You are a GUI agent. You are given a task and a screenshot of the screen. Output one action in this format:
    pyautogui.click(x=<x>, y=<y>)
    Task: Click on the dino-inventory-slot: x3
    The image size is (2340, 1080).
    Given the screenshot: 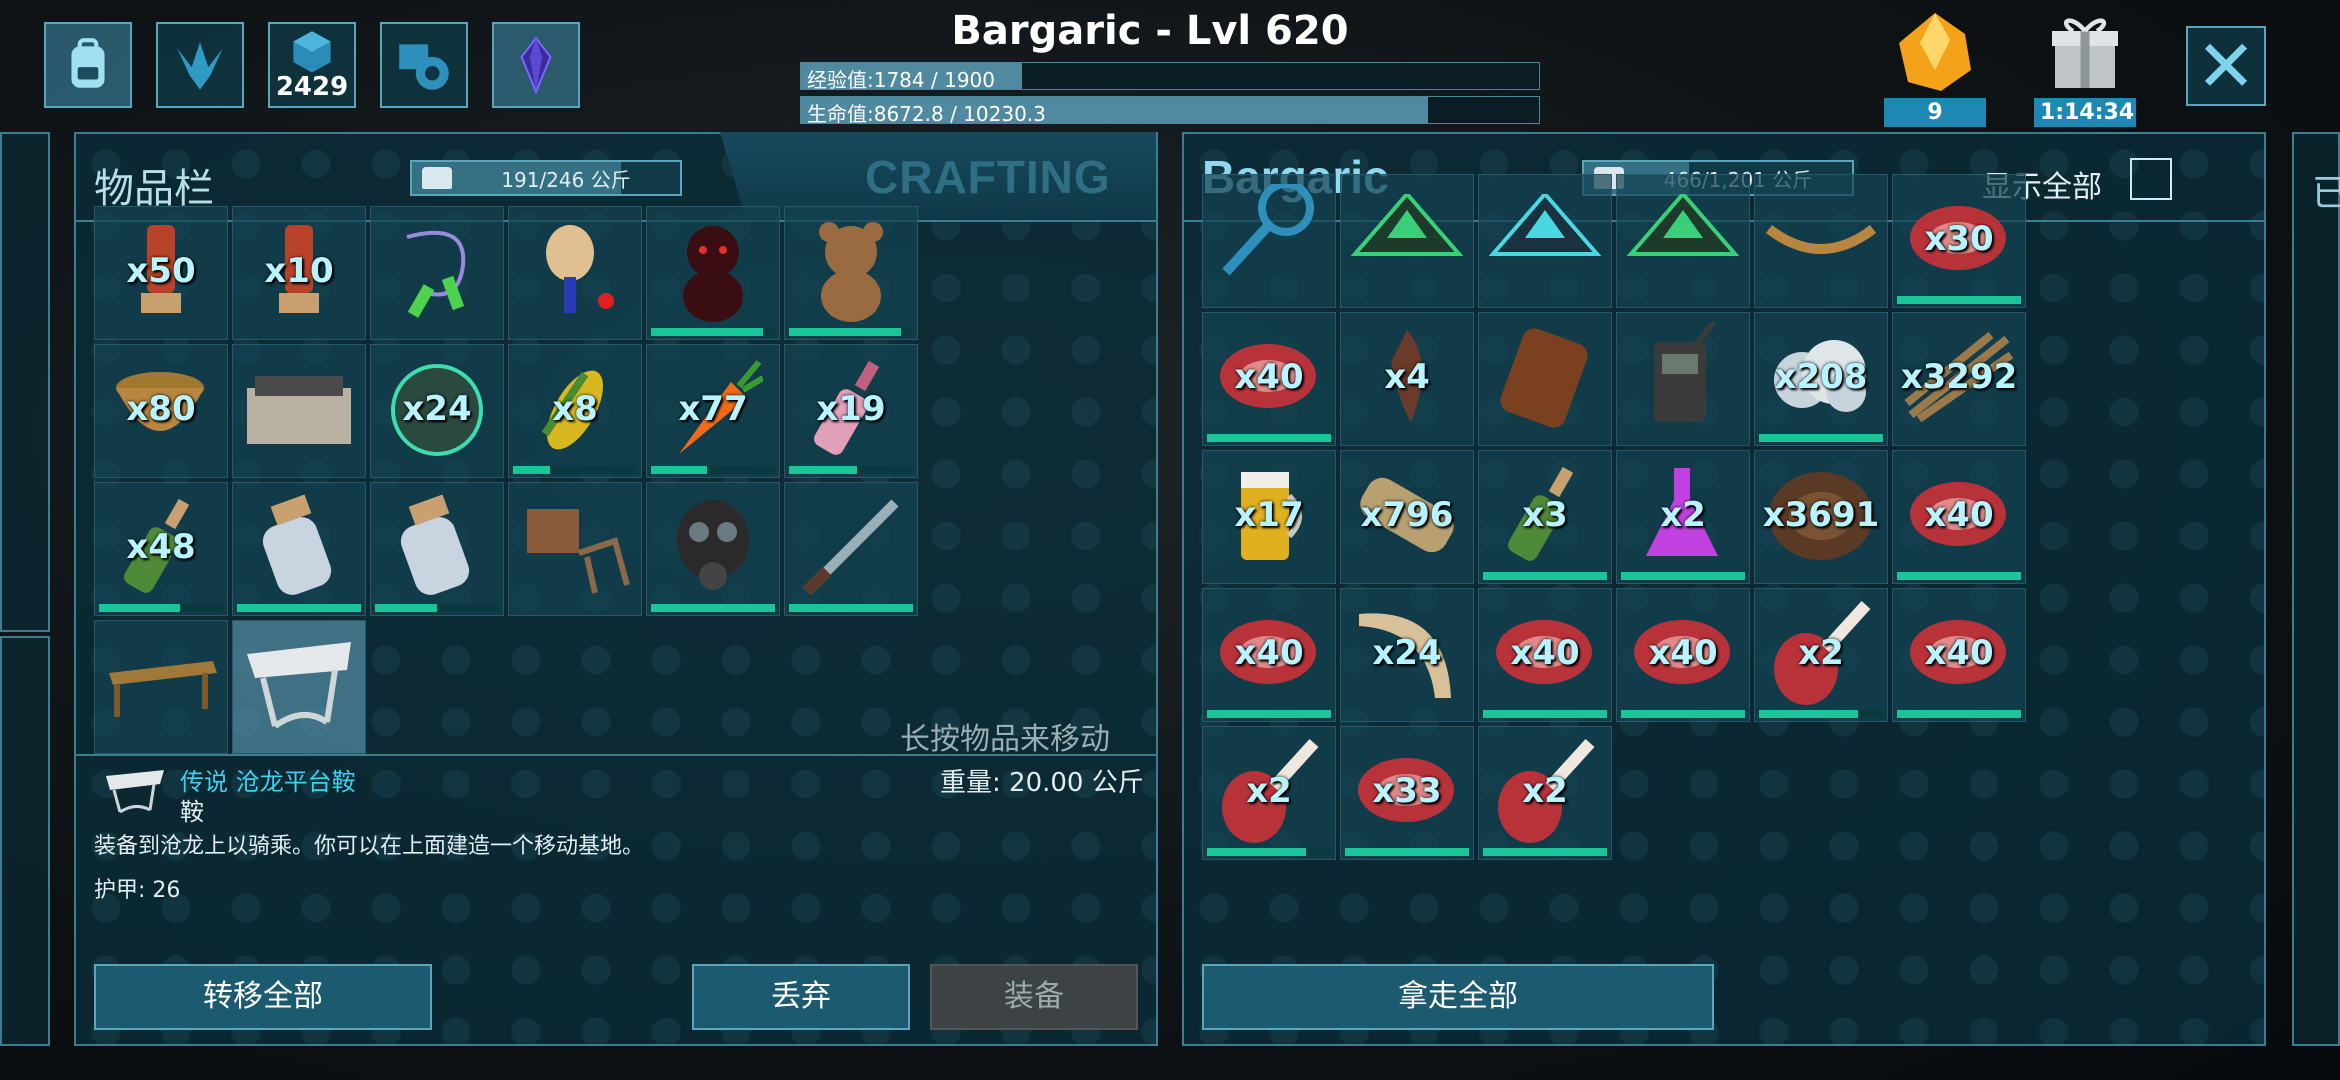 What is the action you would take?
    pyautogui.click(x=1545, y=517)
    